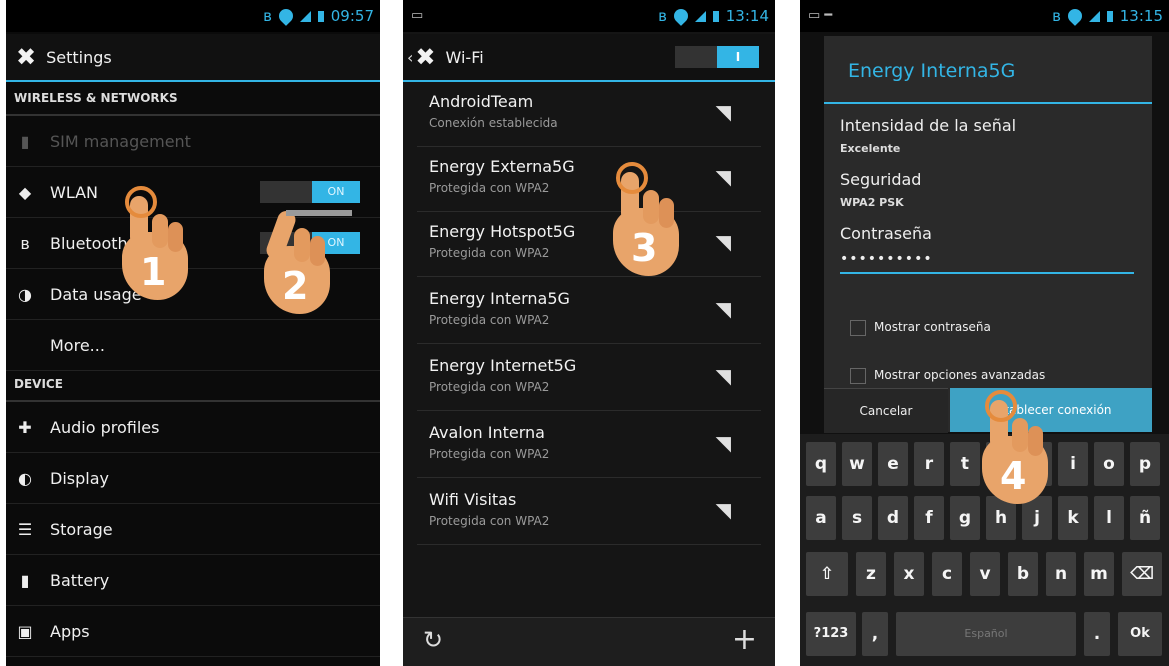 The width and height of the screenshot is (1169, 666). What do you see at coordinates (1145, 518) in the screenshot?
I see `key: ñ` at bounding box center [1145, 518].